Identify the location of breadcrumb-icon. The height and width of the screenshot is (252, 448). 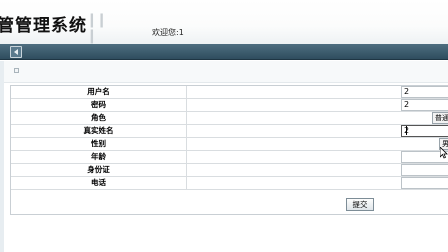
(16, 70).